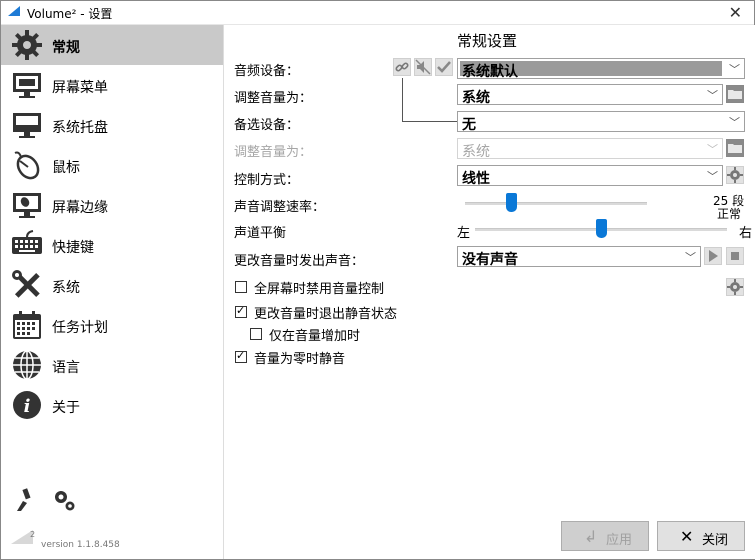 The height and width of the screenshot is (560, 755). Describe the element at coordinates (66, 368) in the screenshot. I see `sidebar-item-label: 语言` at that location.